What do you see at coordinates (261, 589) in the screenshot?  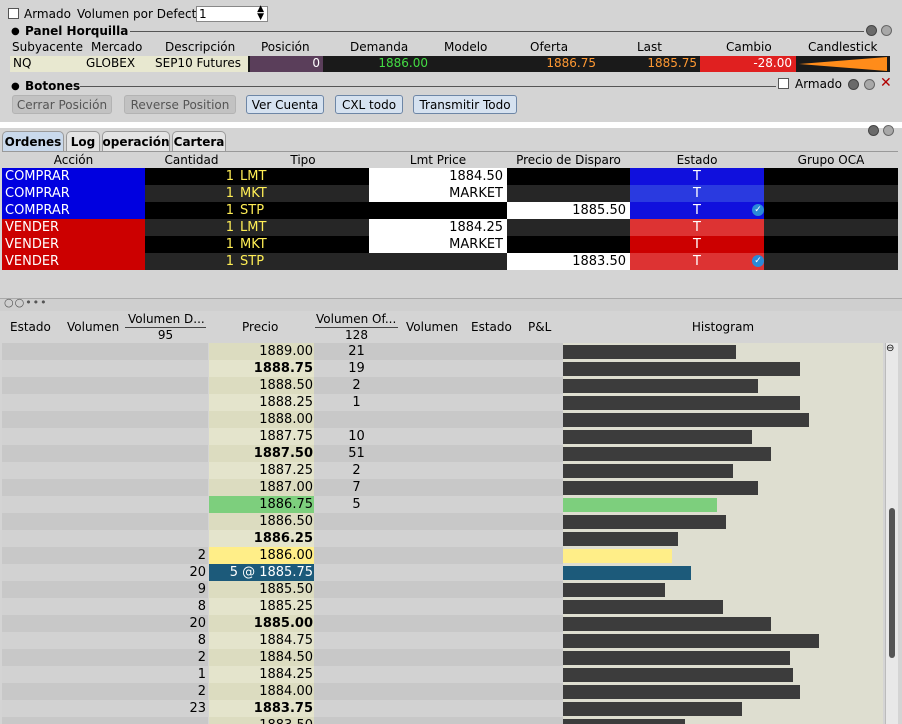 I see `price-cell: 1885.50` at bounding box center [261, 589].